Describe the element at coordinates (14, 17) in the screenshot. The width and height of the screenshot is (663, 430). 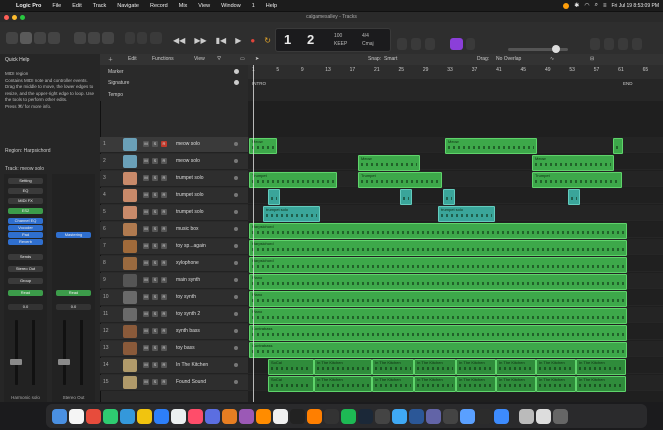
I see `minimize-window-icon` at that location.